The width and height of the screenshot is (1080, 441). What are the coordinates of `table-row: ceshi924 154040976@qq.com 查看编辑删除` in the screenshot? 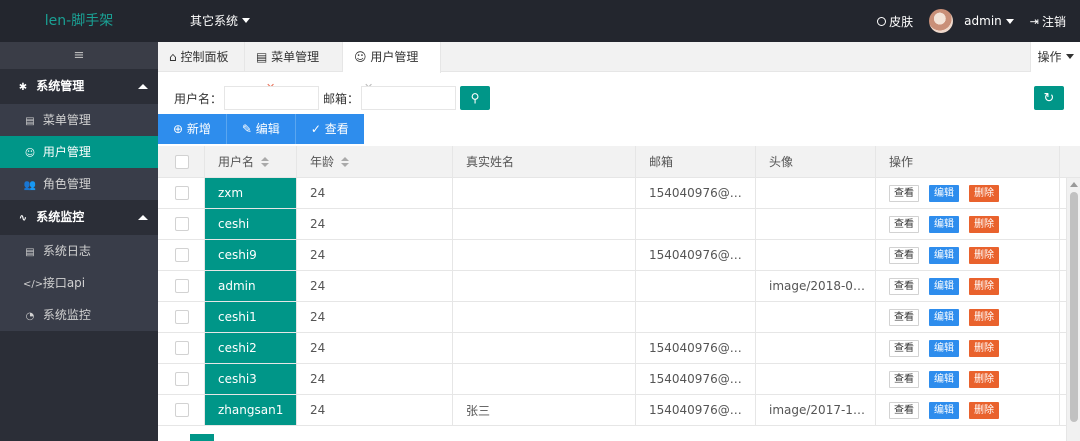 It's located at (619, 255).